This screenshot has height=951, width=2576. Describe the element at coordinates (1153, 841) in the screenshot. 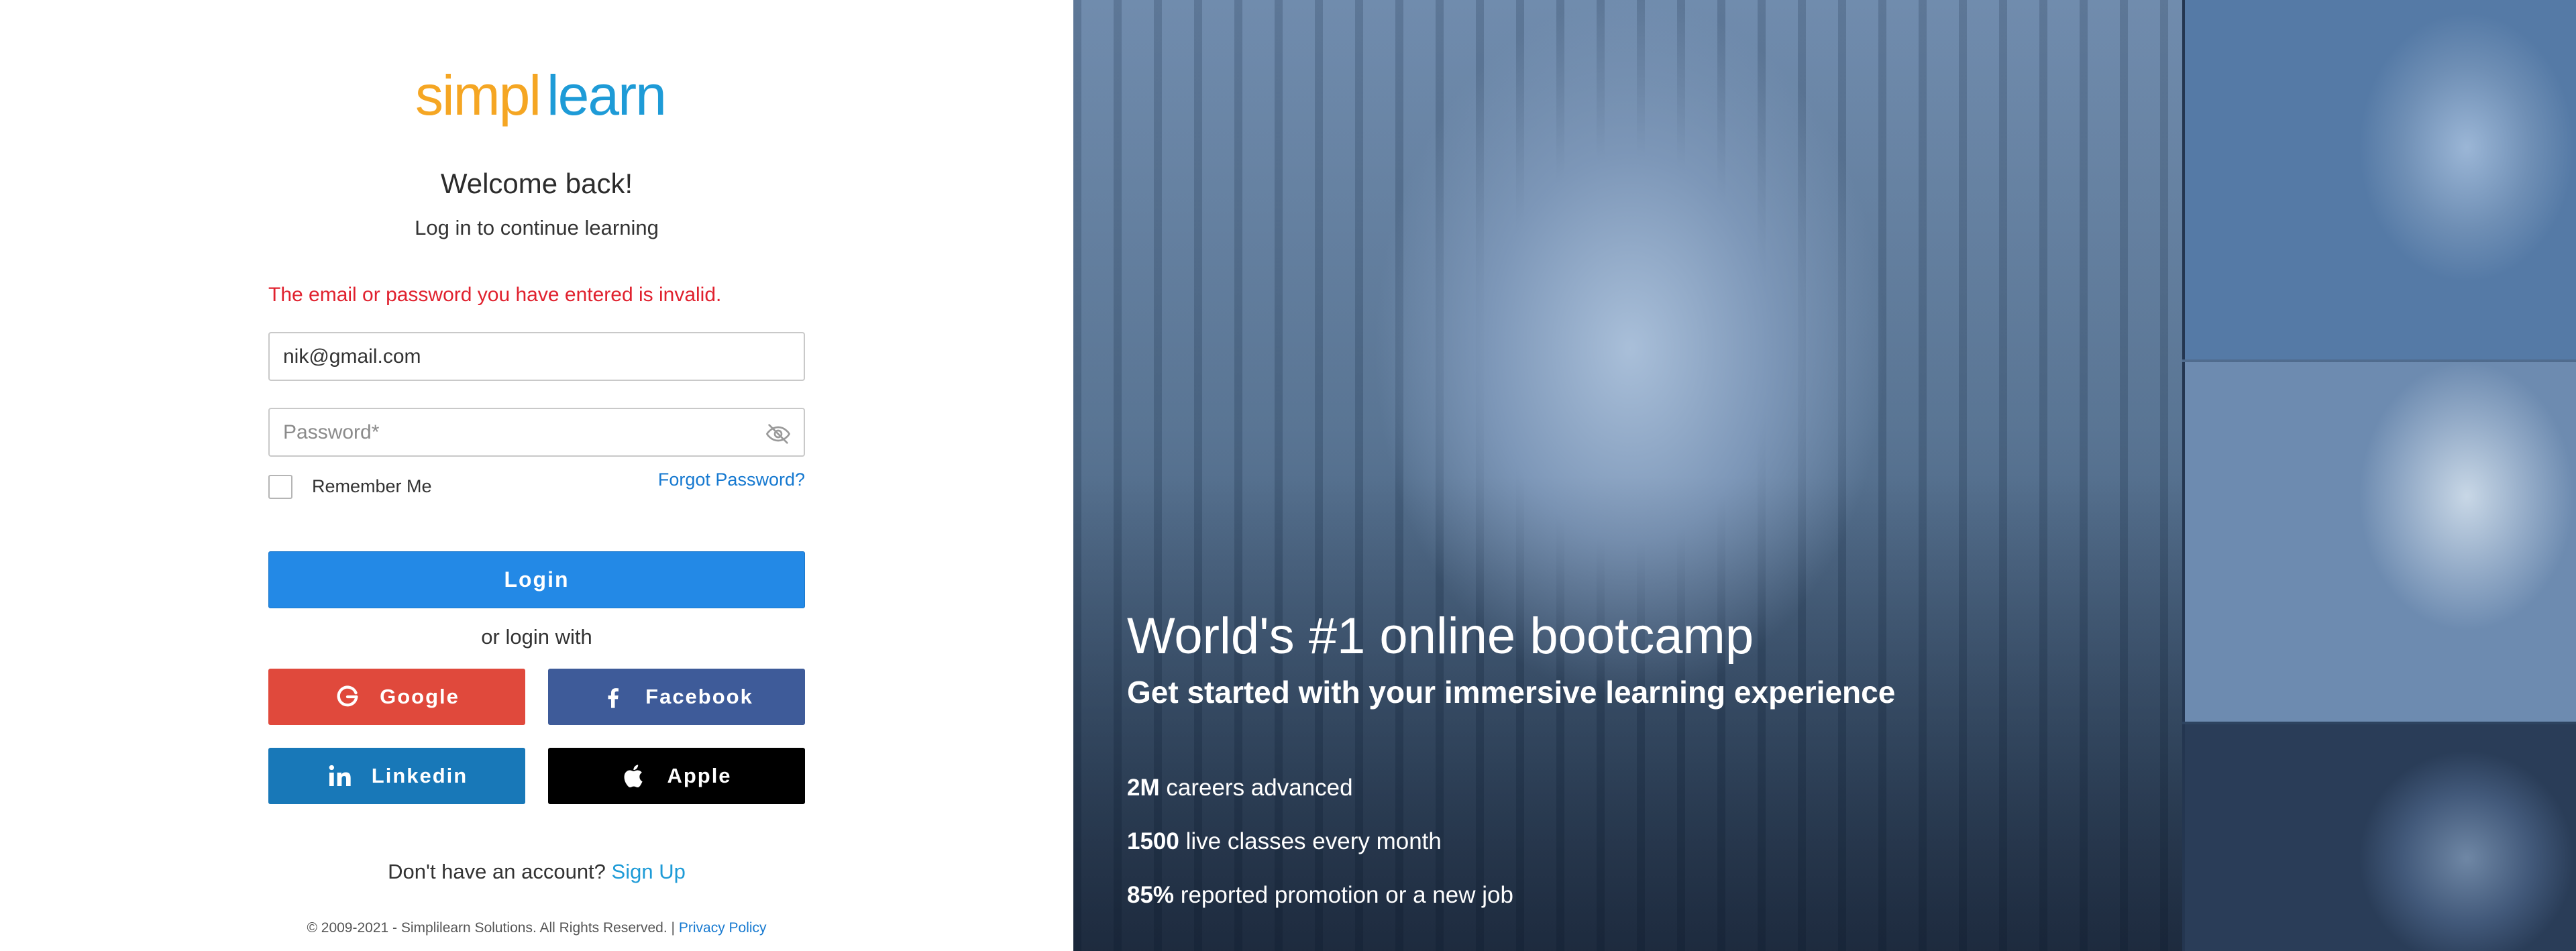

I see `stat-value: 1500` at that location.